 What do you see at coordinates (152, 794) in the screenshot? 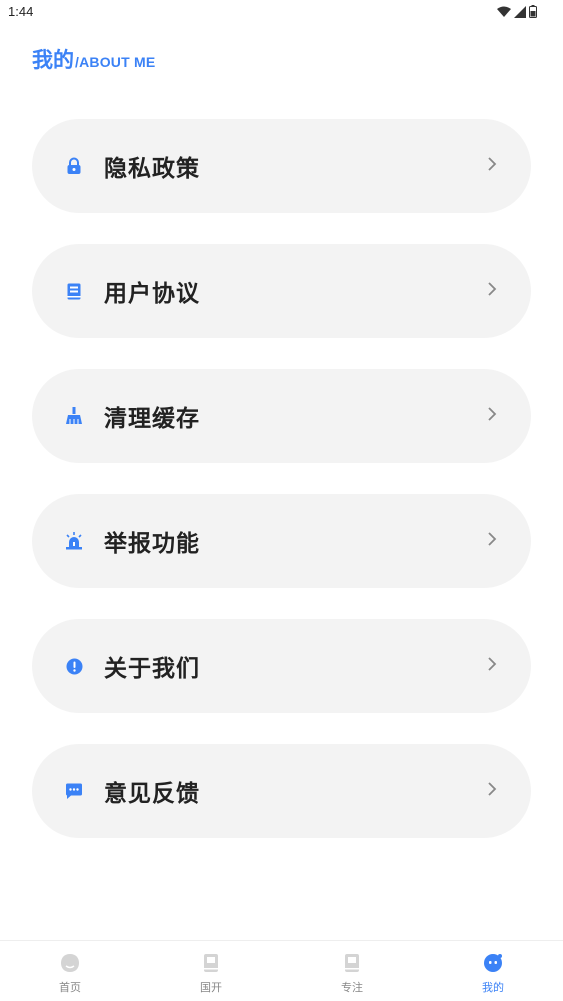
I see `menu-item-label: 意见反馈` at bounding box center [152, 794].